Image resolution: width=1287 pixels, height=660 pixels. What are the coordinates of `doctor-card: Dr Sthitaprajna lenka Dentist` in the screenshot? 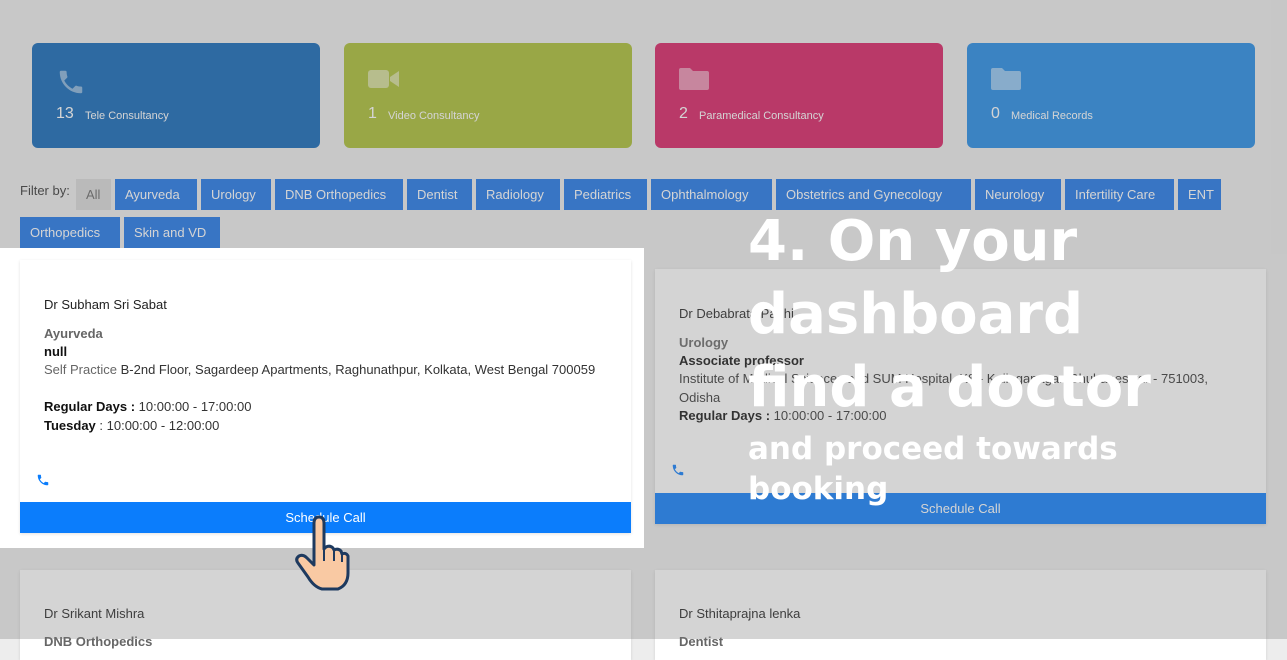 It's located at (960, 615).